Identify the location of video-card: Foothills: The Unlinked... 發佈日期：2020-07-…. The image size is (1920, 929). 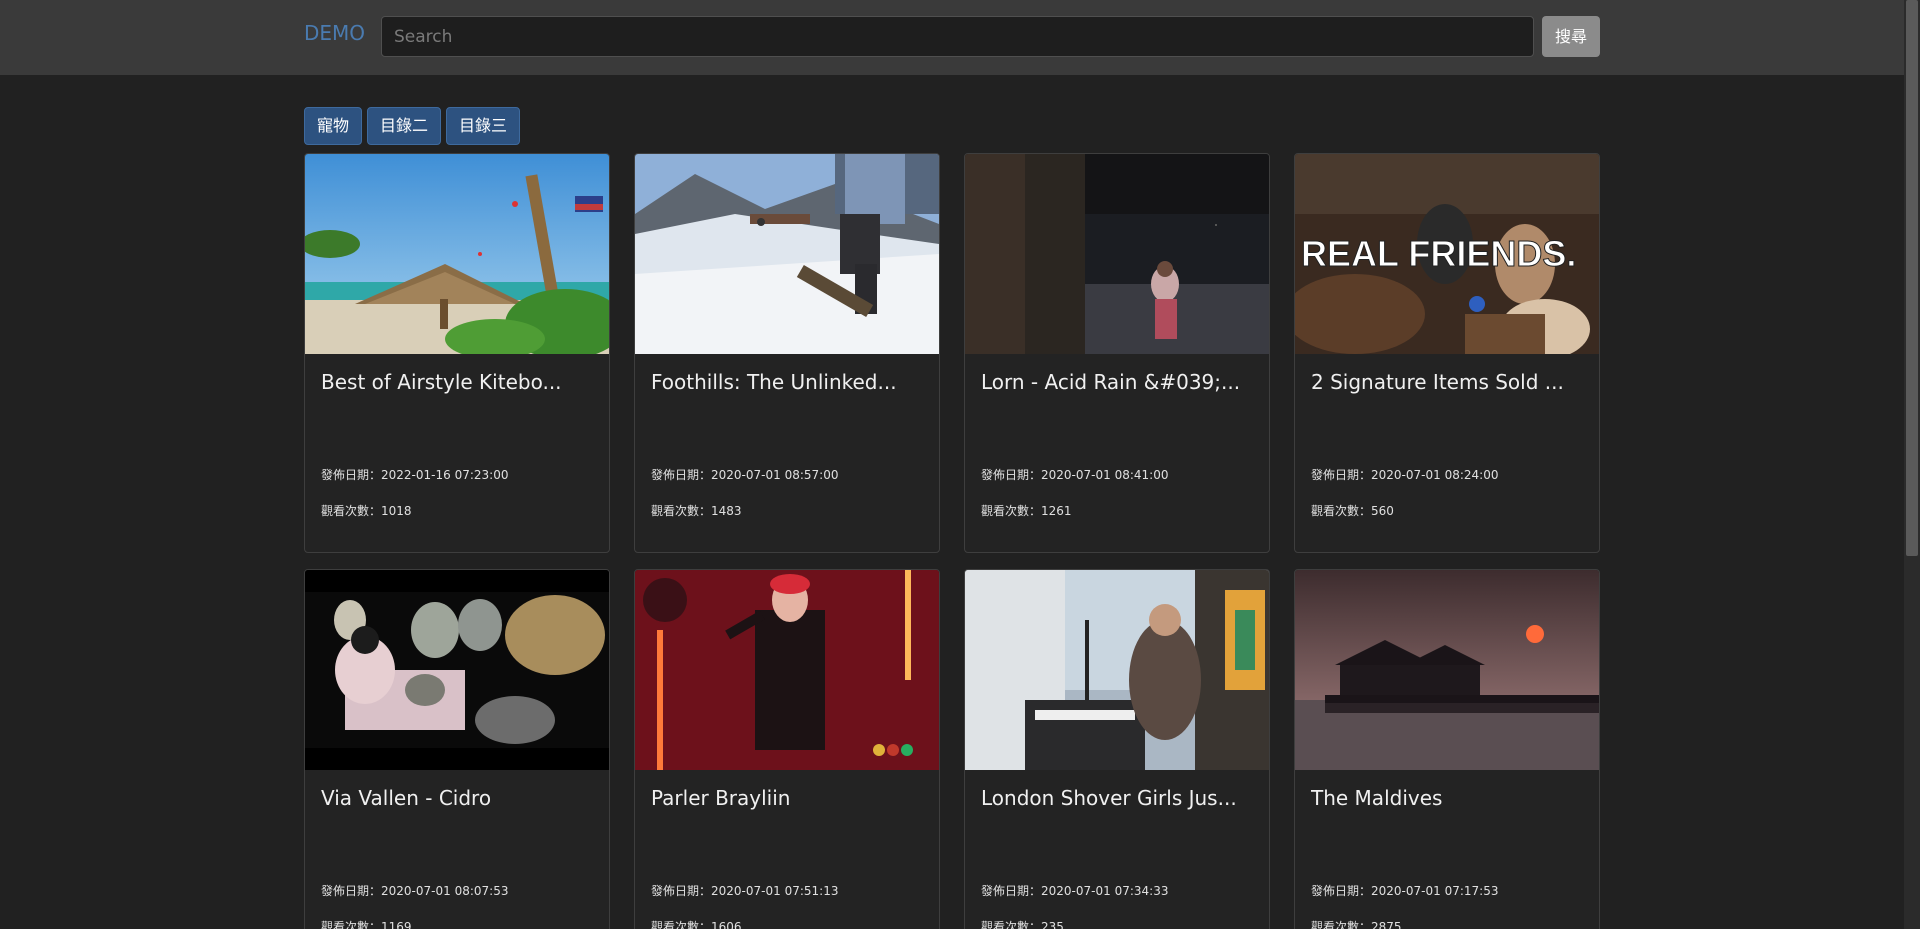
(787, 353).